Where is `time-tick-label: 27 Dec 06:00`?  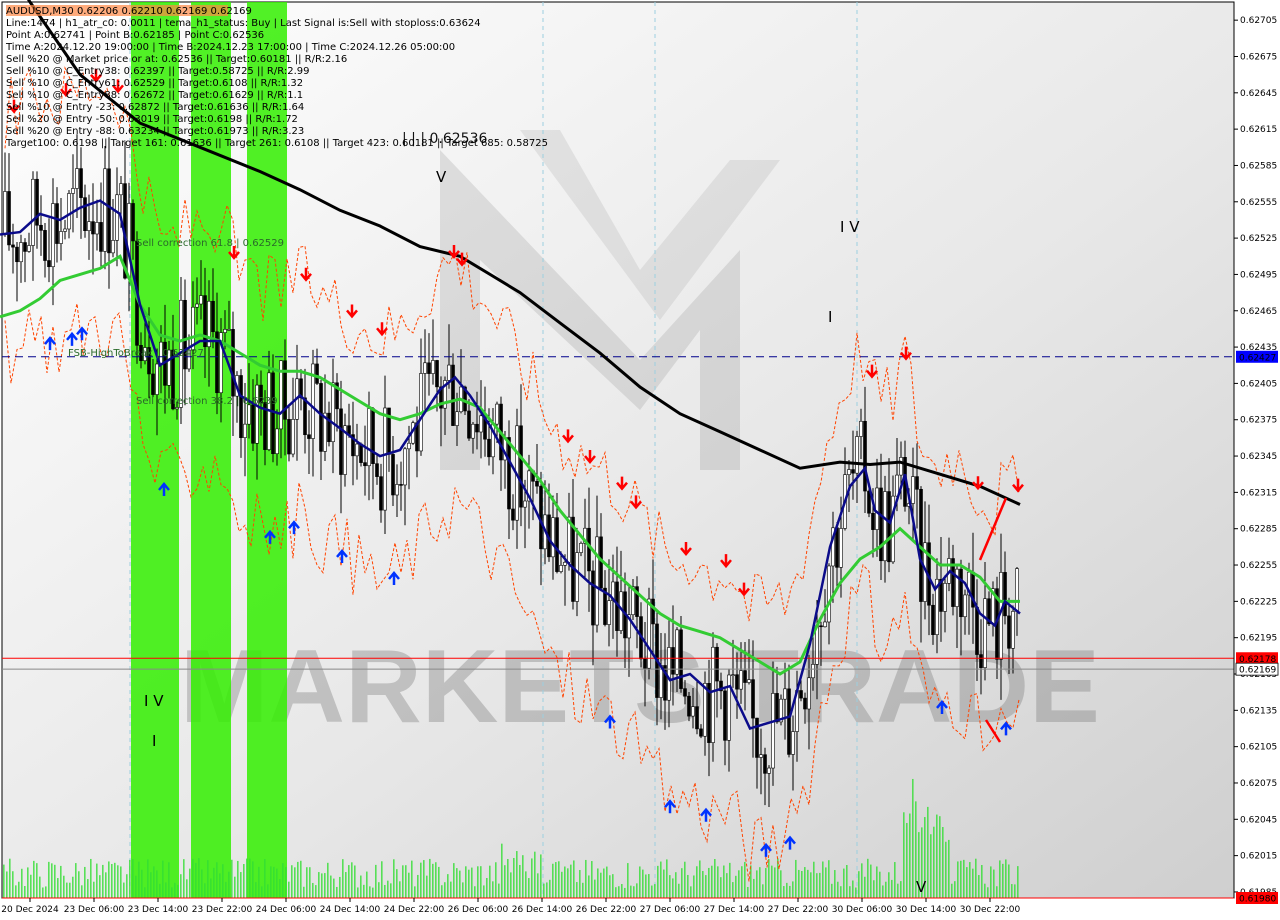 time-tick-label: 27 Dec 06:00 is located at coordinates (670, 910).